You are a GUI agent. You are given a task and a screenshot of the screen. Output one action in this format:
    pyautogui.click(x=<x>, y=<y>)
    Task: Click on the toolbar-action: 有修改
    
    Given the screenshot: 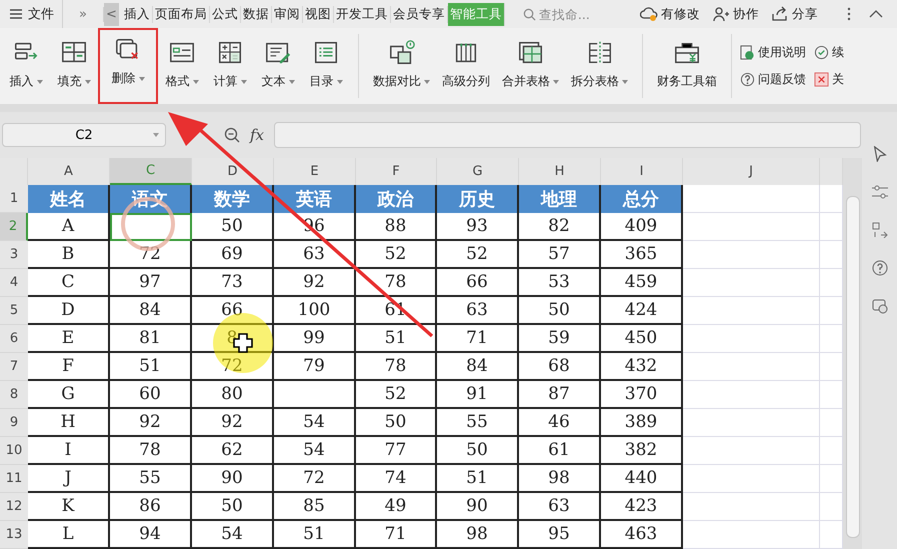 What is the action you would take?
    pyautogui.click(x=669, y=14)
    